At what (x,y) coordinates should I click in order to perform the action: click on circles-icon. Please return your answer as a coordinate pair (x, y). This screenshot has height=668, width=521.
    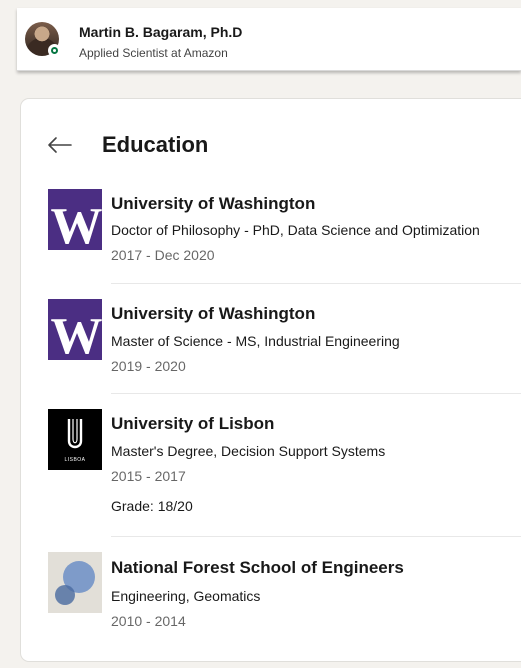
    Looking at the image, I should click on (75, 583).